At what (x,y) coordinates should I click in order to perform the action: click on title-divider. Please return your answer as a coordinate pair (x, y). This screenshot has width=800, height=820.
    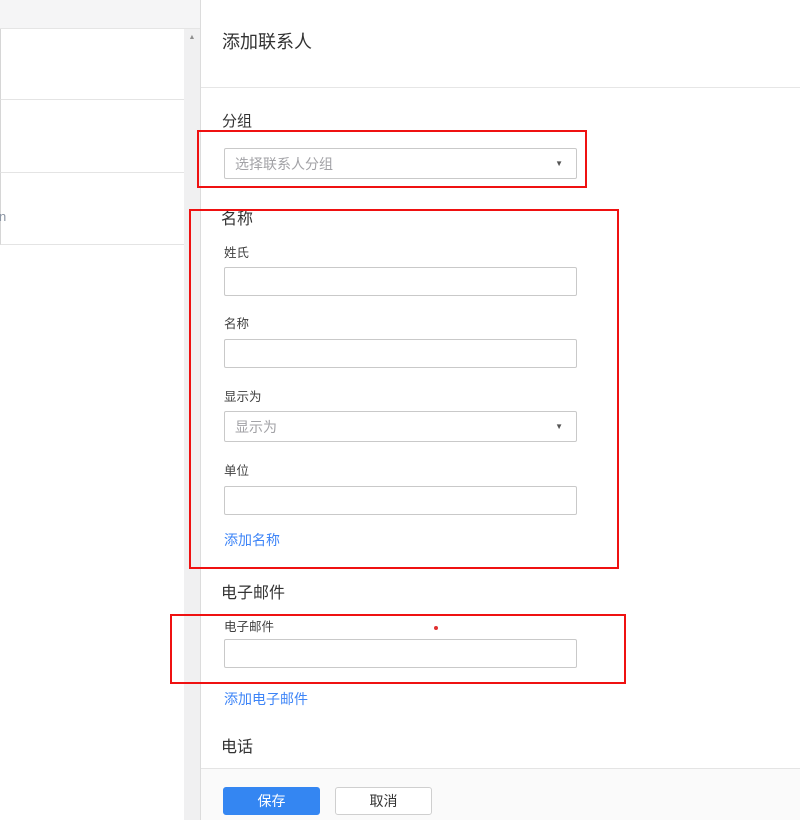
    Looking at the image, I should click on (500, 87).